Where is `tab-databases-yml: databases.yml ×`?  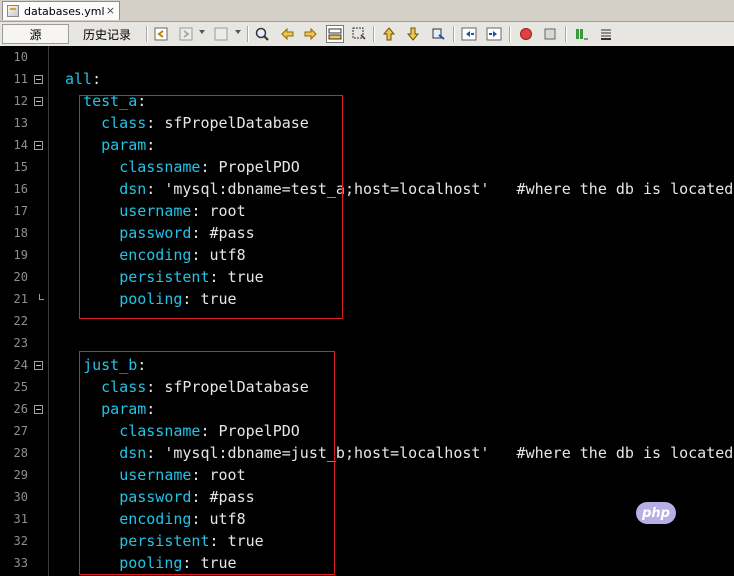
tab-databases-yml: databases.yml × is located at coordinates (61, 10).